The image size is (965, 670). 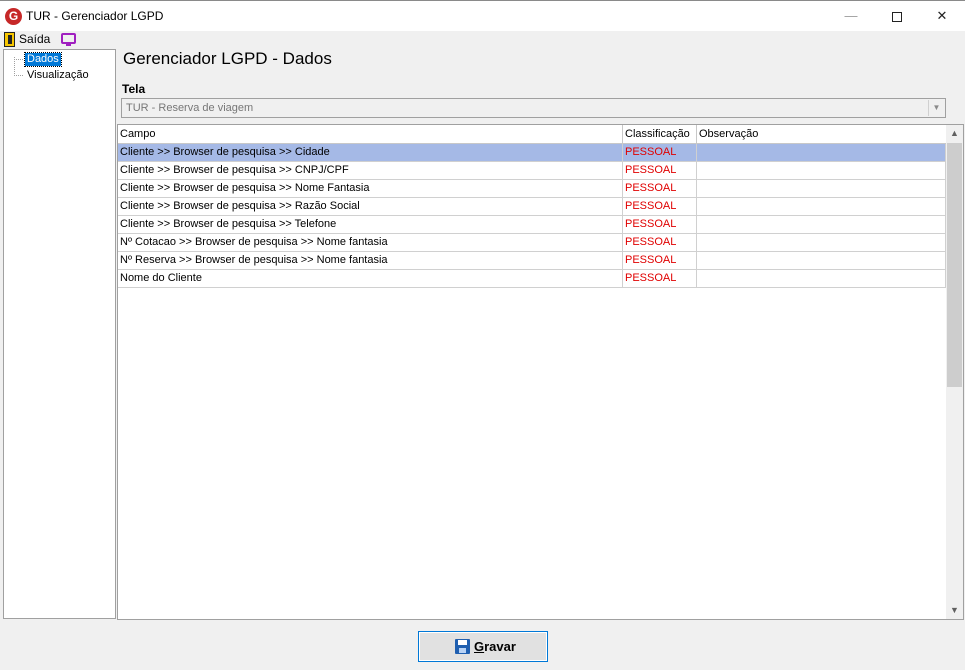 I want to click on exit-door-icon, so click(x=9, y=39).